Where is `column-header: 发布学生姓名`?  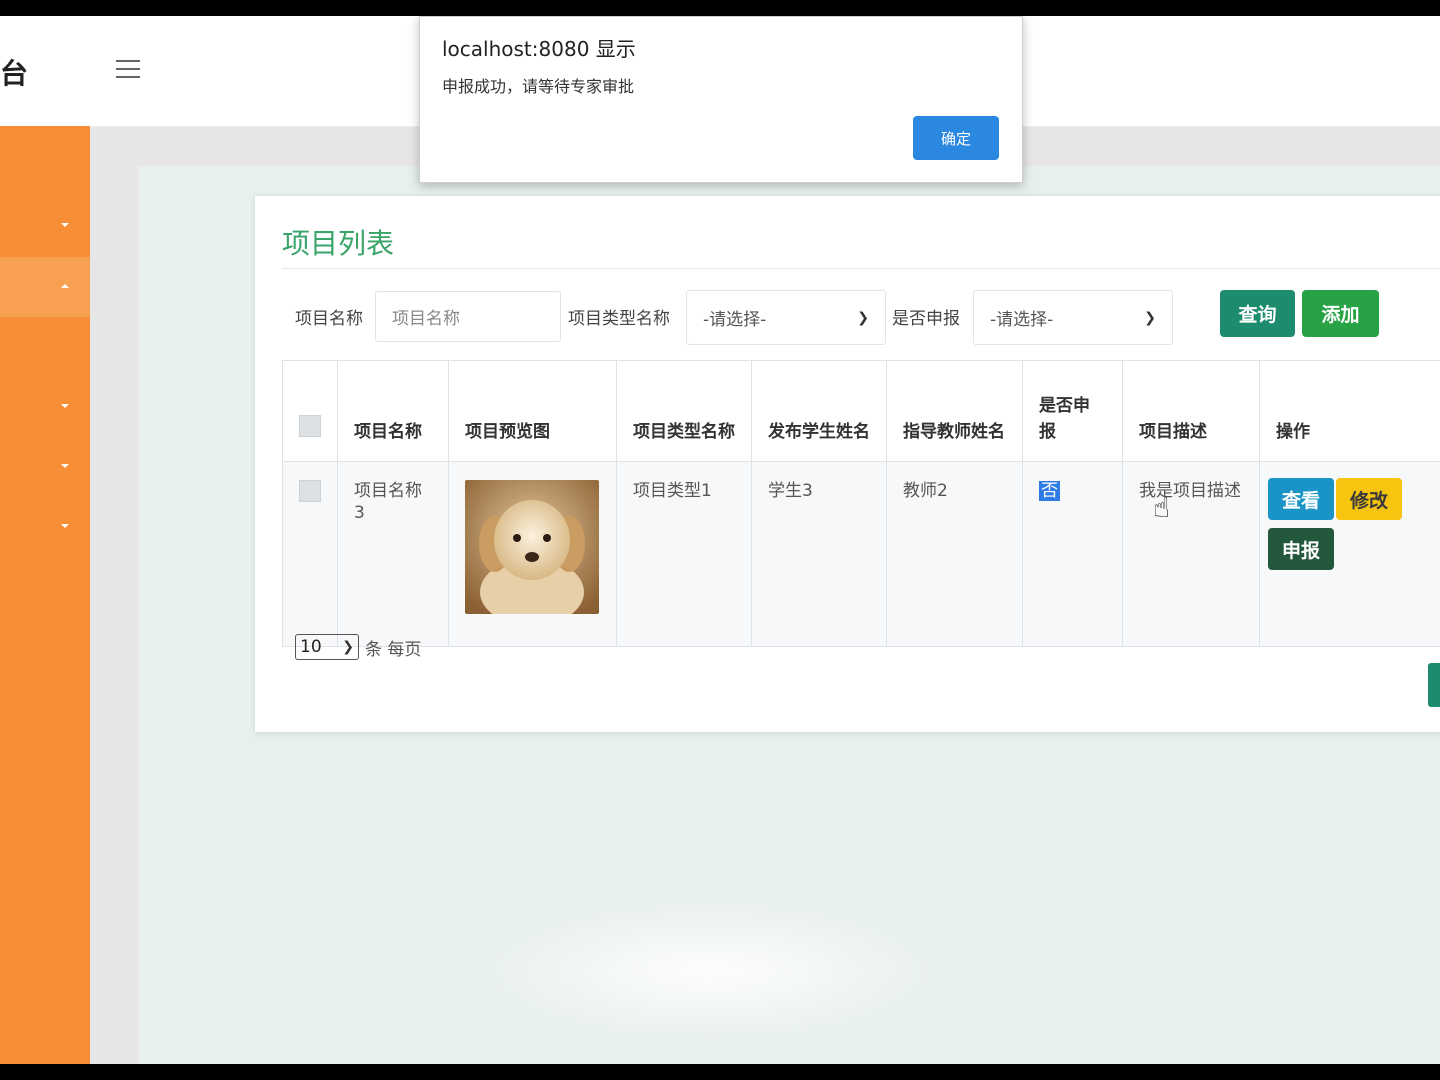
column-header: 发布学生姓名 is located at coordinates (819, 411).